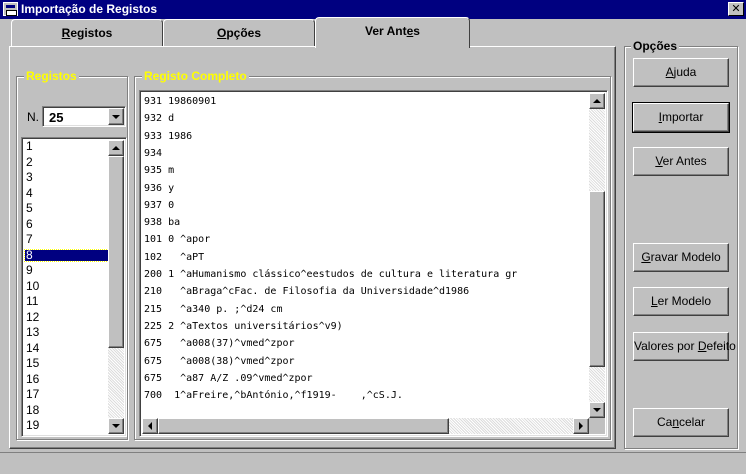  I want to click on arrow-left-icon, so click(150, 426).